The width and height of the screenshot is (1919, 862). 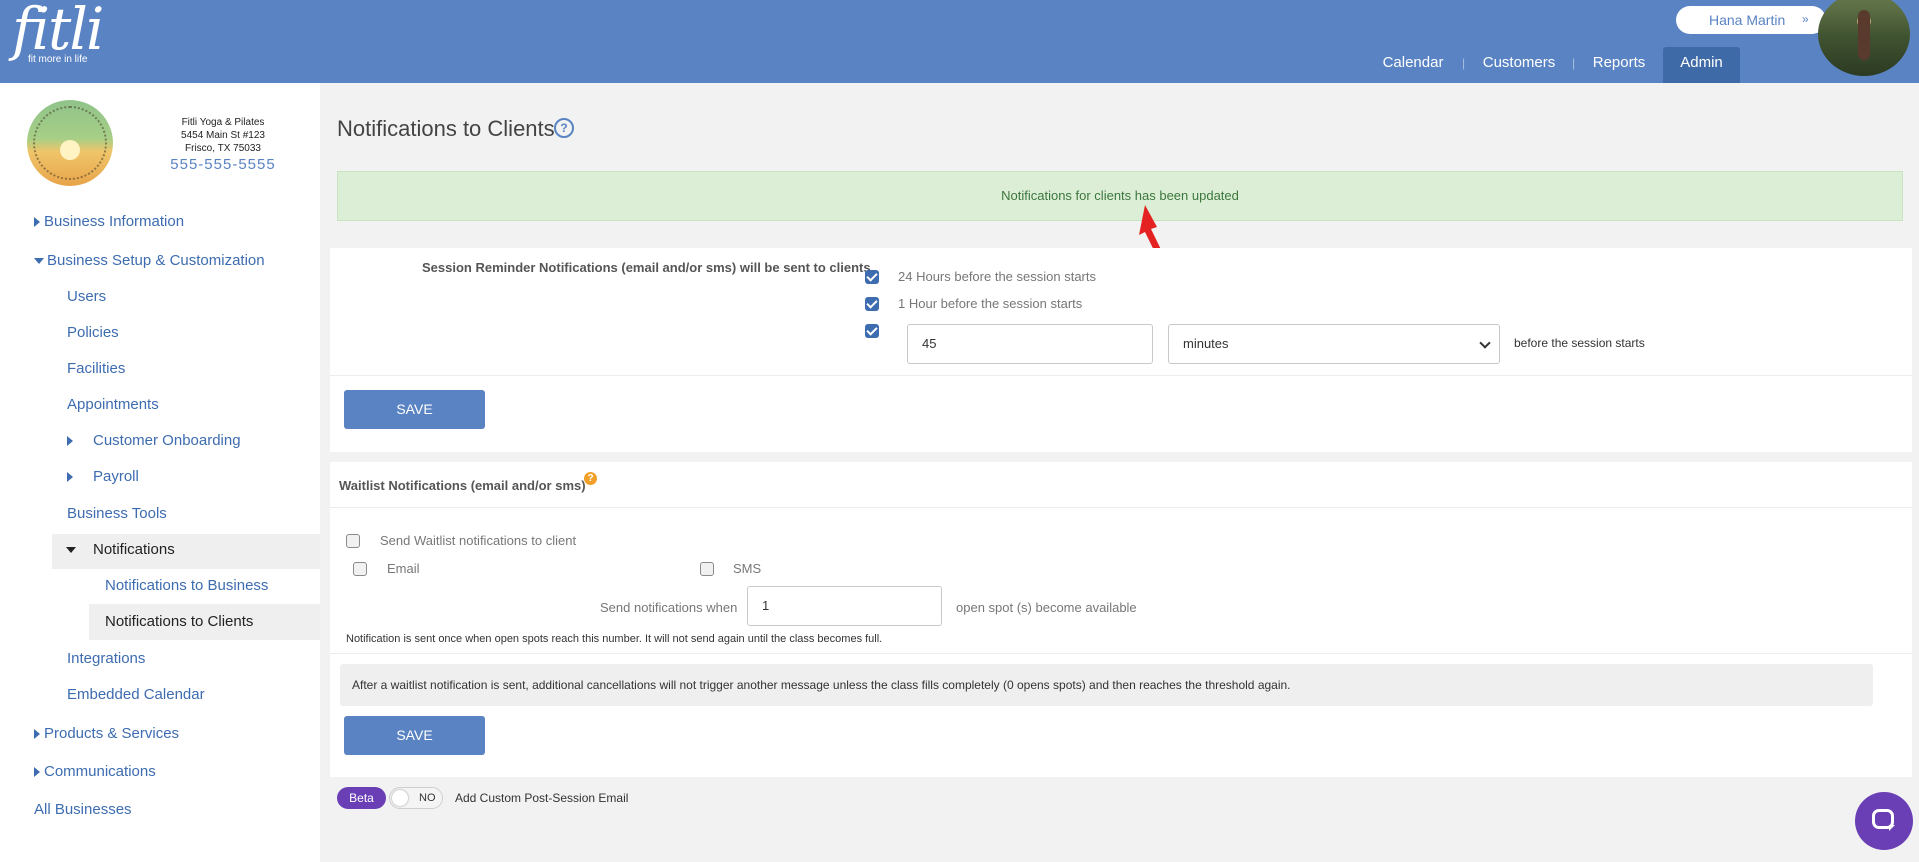 I want to click on sidebar-item-embedded-calendar: Embedded Calendar, so click(x=136, y=694).